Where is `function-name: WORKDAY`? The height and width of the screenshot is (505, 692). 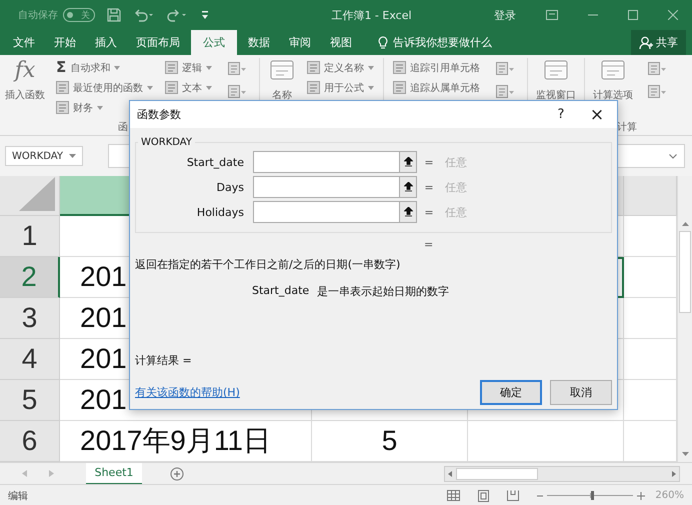
function-name: WORKDAY is located at coordinates (166, 142).